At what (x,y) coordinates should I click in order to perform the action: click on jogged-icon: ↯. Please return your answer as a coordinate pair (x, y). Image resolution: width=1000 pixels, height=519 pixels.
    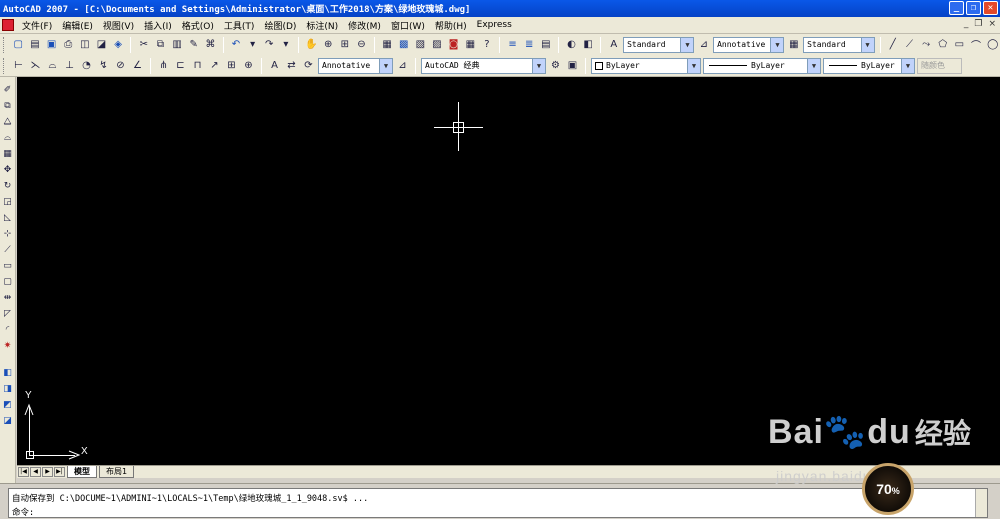
    Looking at the image, I should click on (103, 65).